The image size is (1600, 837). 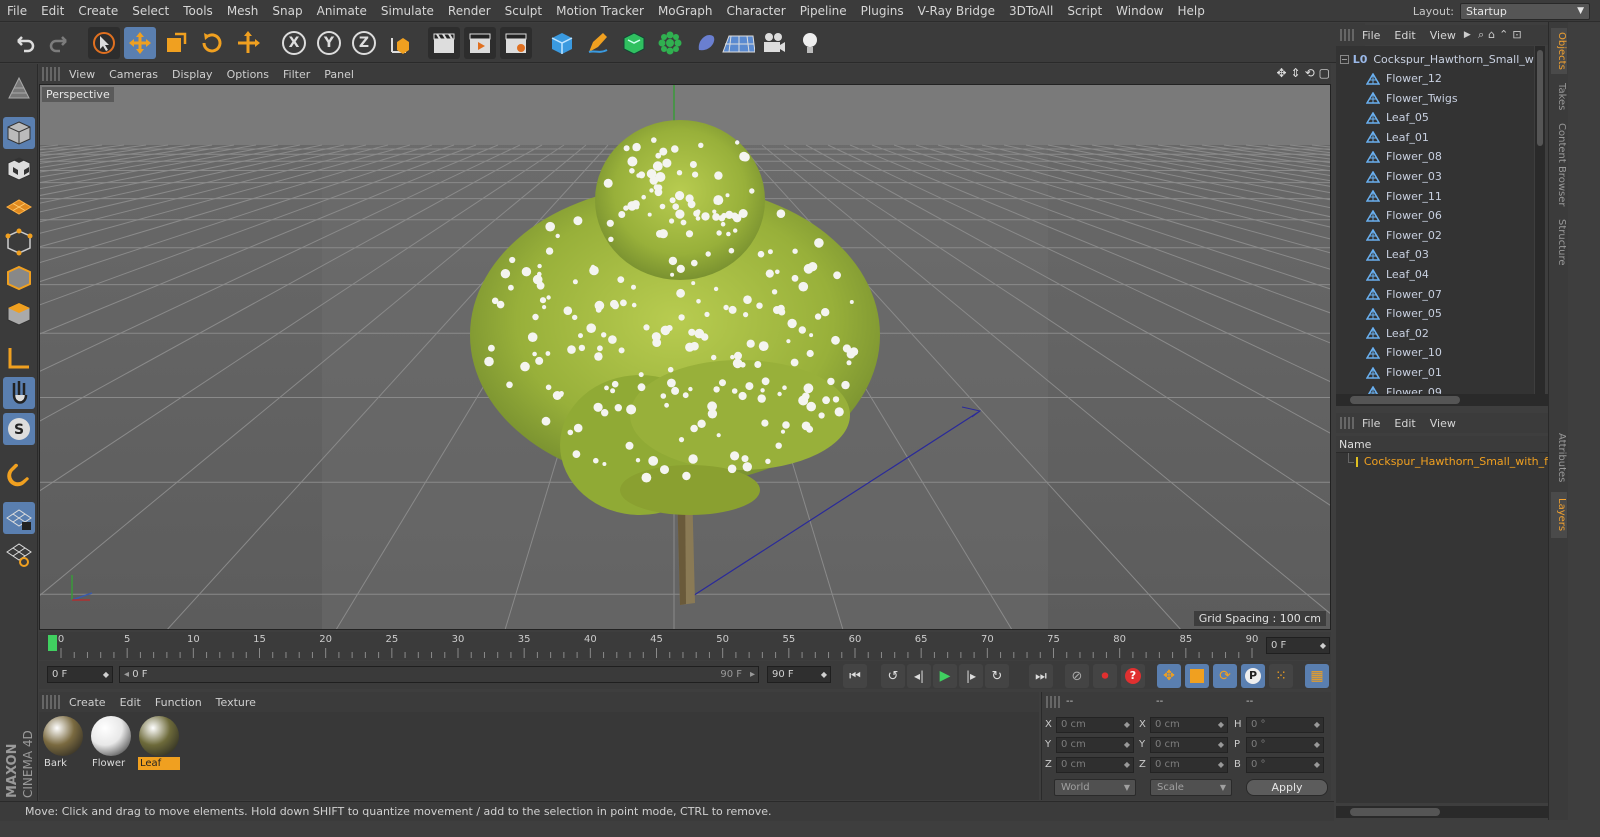 I want to click on render-to-picture-viewer-button, so click(x=480, y=43).